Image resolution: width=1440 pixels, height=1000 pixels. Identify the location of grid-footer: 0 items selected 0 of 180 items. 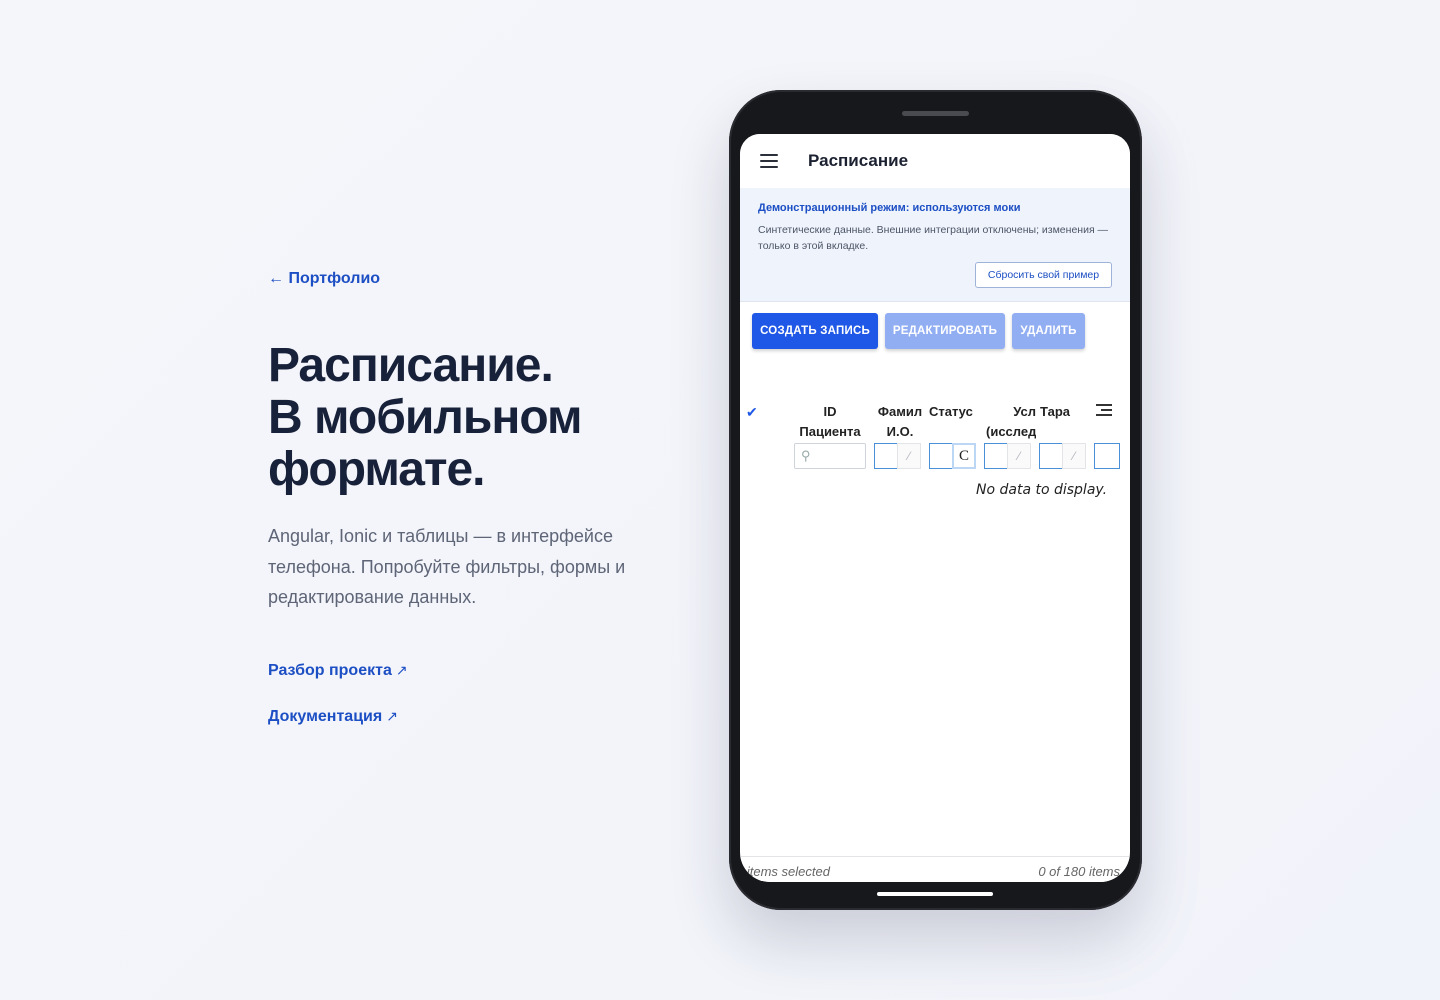
(935, 869).